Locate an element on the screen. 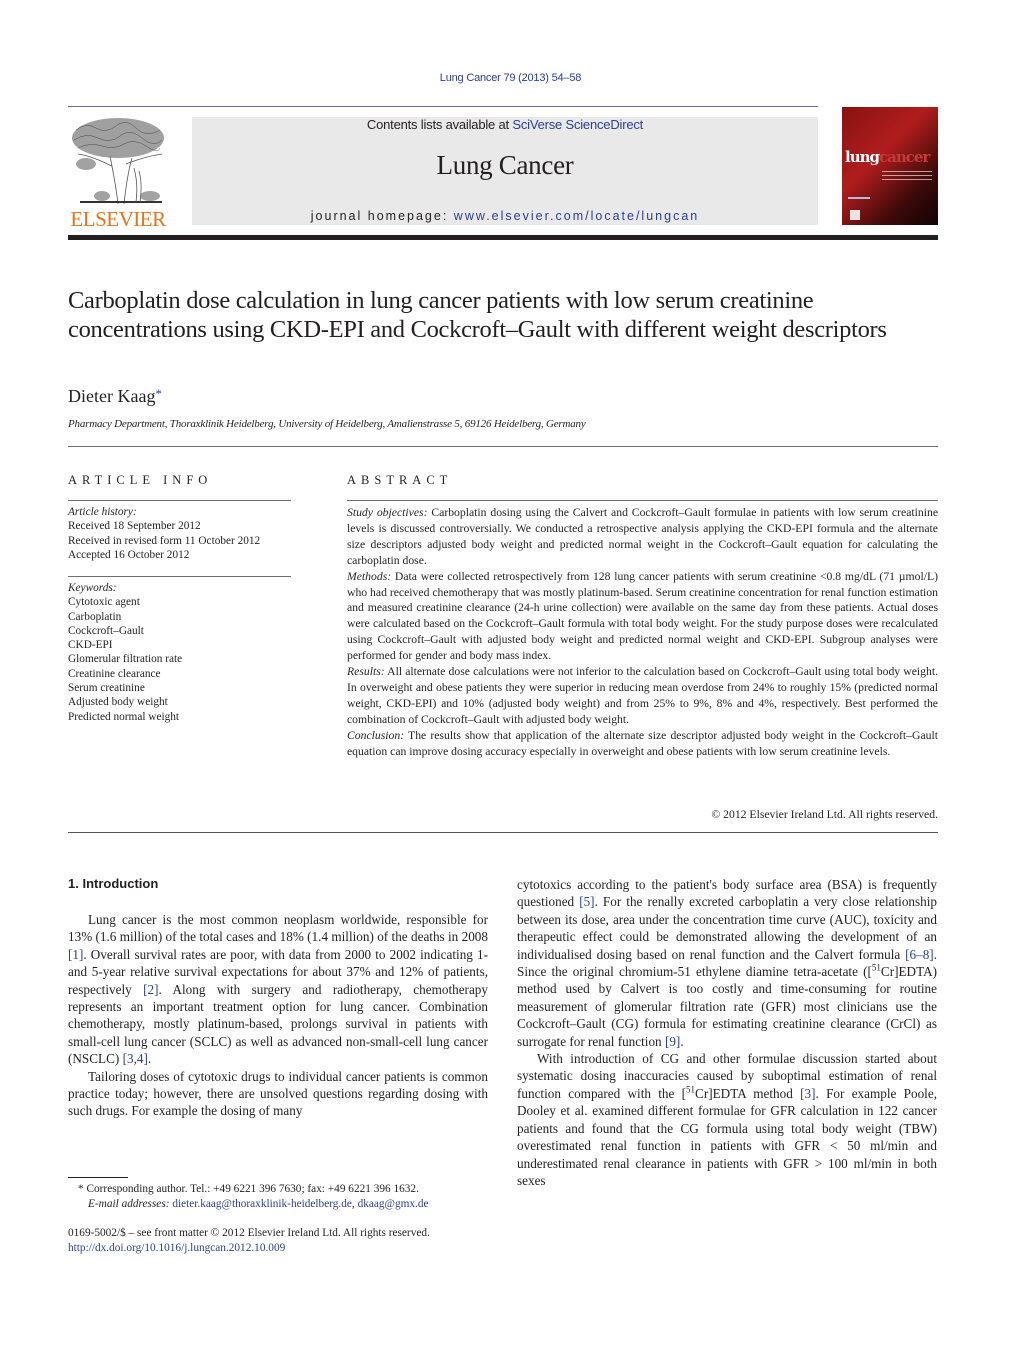 The image size is (1021, 1351). keyword: CKD-EPI is located at coordinates (90, 645).